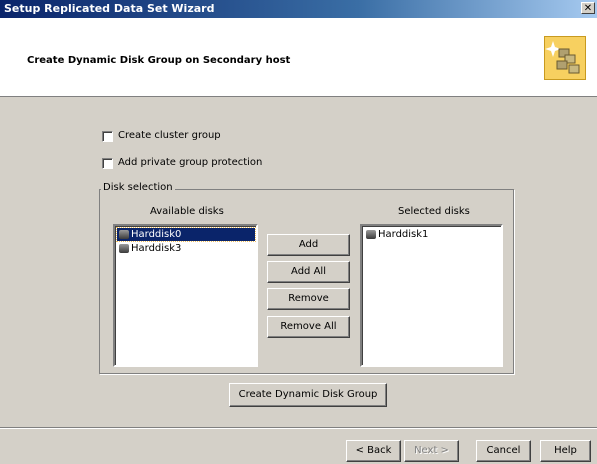  I want to click on create-cluster-group-label: Create cluster group, so click(169, 135).